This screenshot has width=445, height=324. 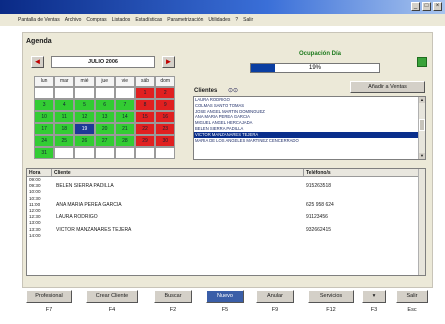 What do you see at coordinates (165, 93) in the screenshot?
I see `calendar-day: 2` at bounding box center [165, 93].